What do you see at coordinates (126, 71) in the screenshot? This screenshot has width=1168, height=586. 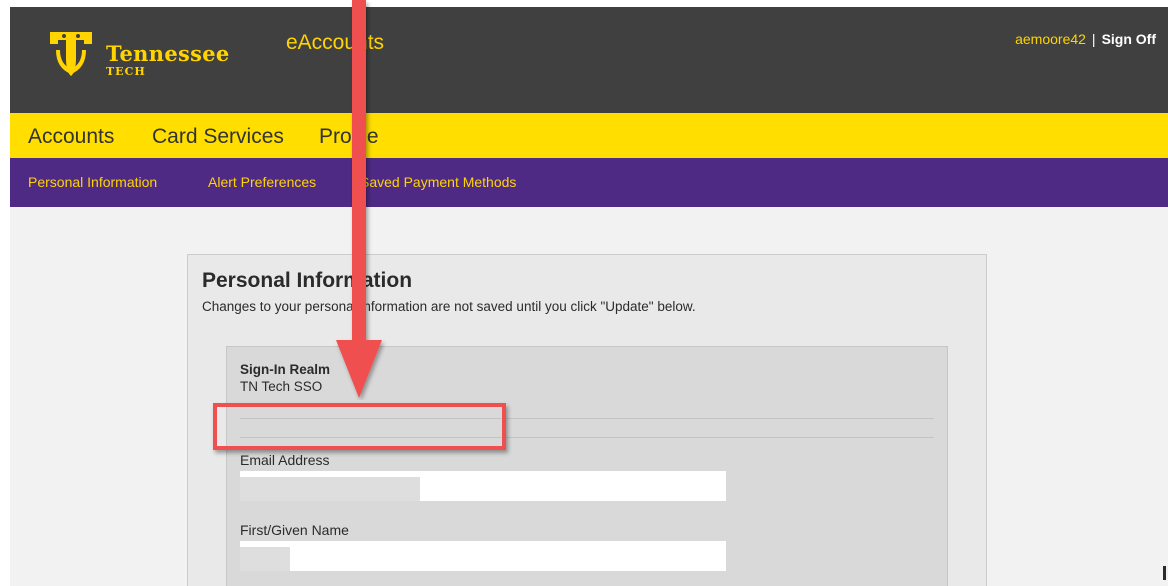 I see `brand-sub: TECH` at bounding box center [126, 71].